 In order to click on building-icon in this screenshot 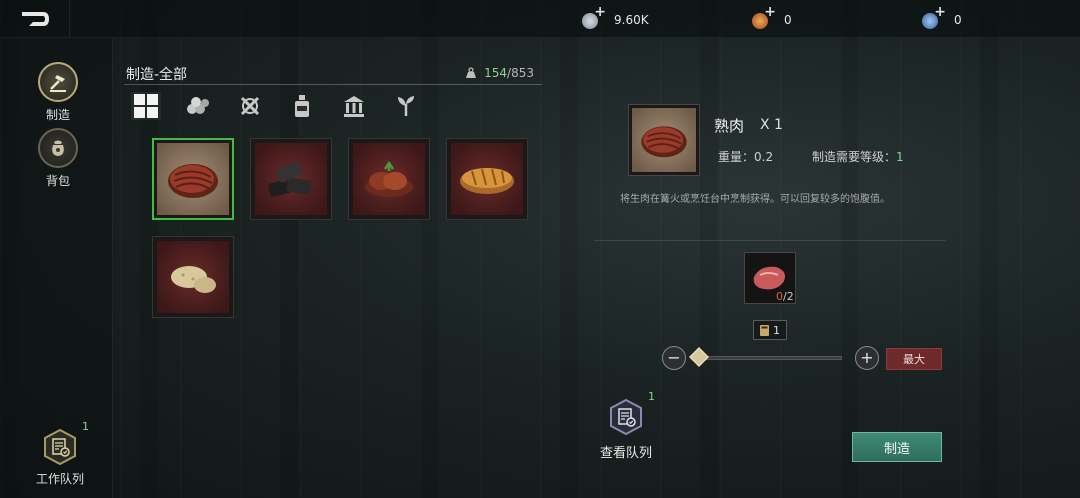, I will do `click(354, 106)`.